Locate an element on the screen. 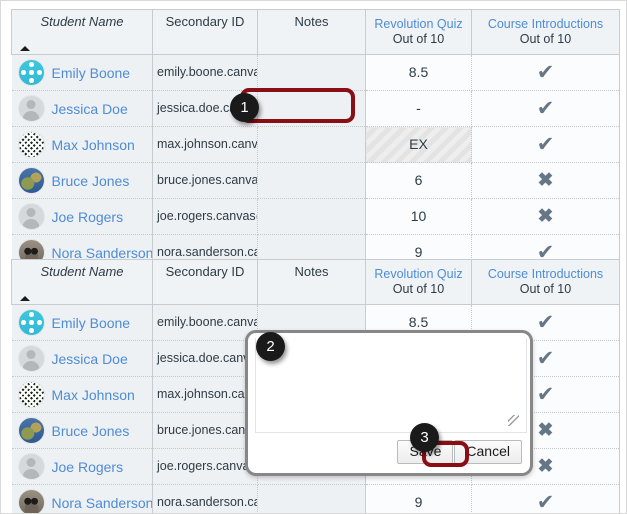  annotation-badge-3: 3 is located at coordinates (424, 437).